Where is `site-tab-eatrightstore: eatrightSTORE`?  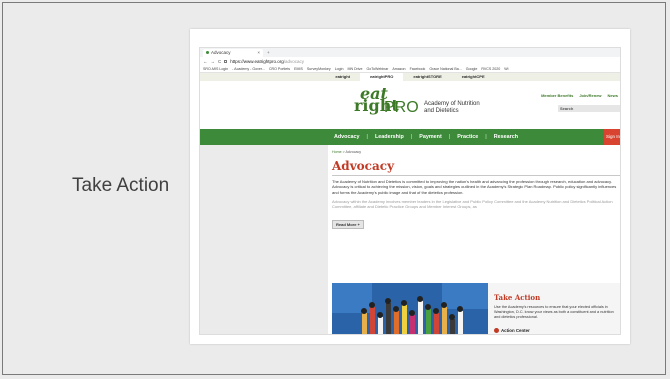 site-tab-eatrightstore: eatrightSTORE is located at coordinates (427, 77).